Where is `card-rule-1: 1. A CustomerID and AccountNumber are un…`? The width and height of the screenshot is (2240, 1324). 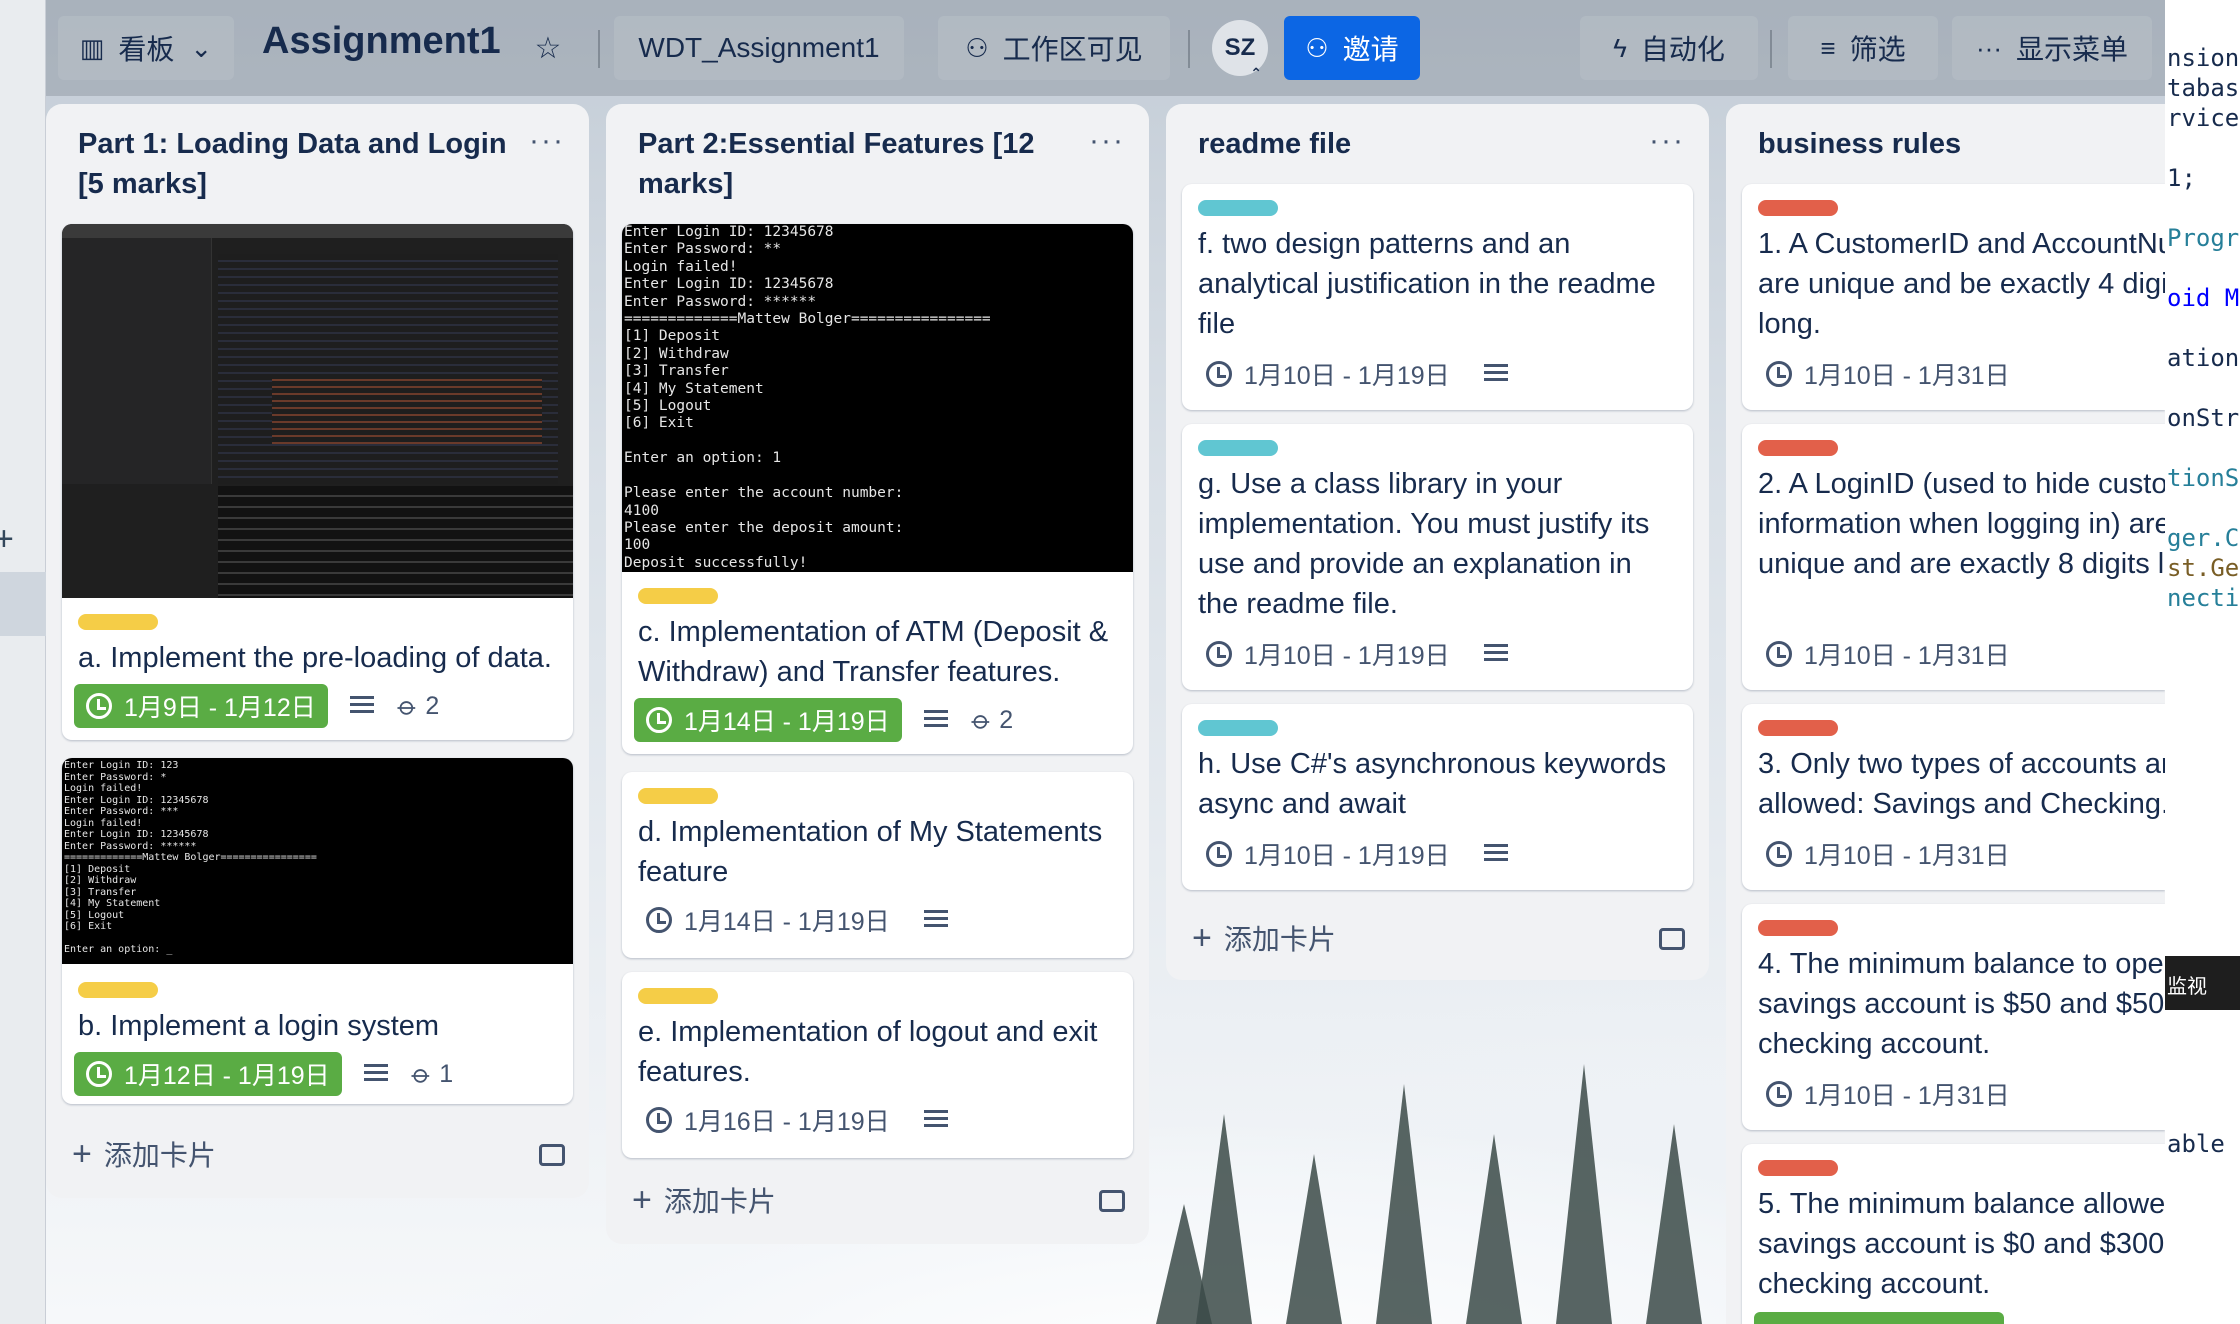
card-rule-1: 1. A CustomerID and AccountNumber are un… is located at coordinates (1953, 297).